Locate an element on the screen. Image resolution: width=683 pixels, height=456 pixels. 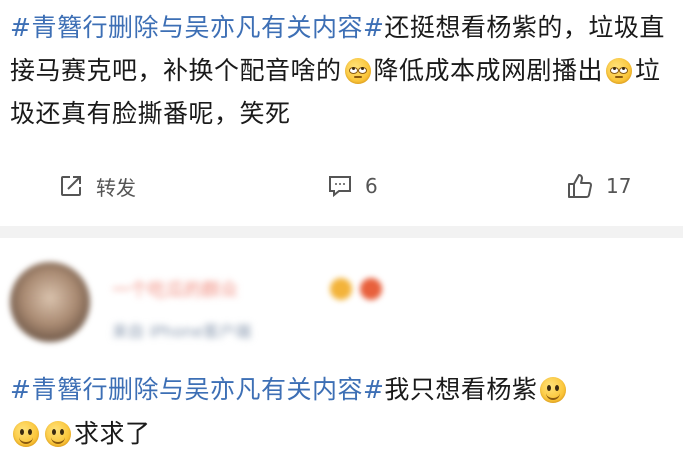
comment-text-part-1: 我只想看杨紫 is located at coordinates (461, 389).